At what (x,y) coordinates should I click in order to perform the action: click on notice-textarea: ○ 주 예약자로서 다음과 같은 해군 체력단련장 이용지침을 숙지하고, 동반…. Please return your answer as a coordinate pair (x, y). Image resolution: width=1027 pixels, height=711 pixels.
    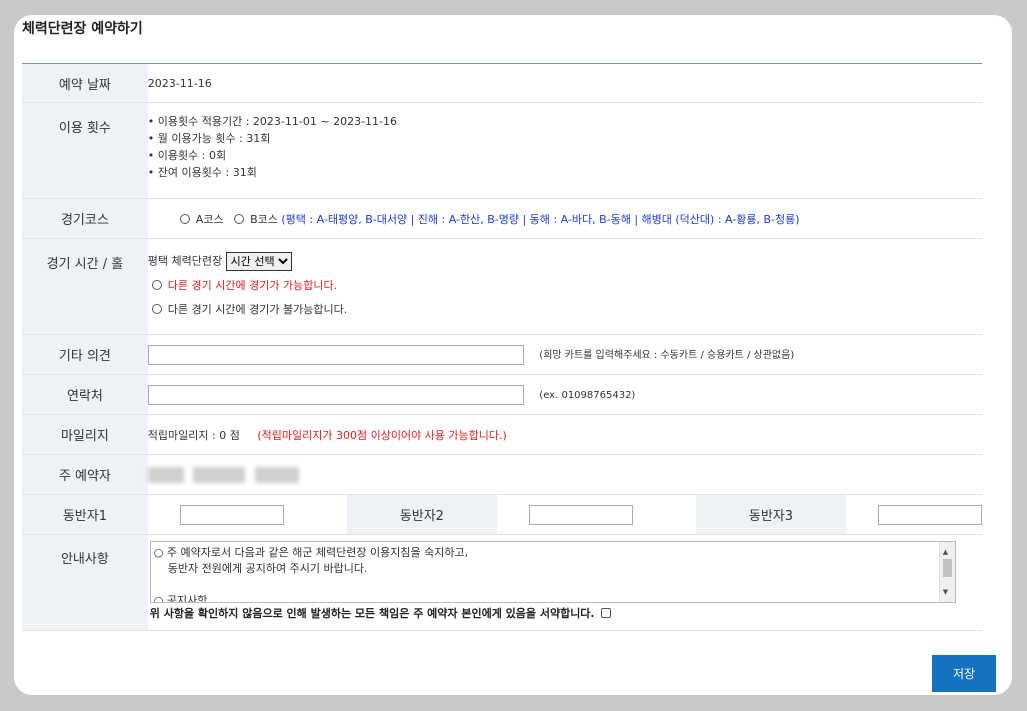
    Looking at the image, I should click on (552, 572).